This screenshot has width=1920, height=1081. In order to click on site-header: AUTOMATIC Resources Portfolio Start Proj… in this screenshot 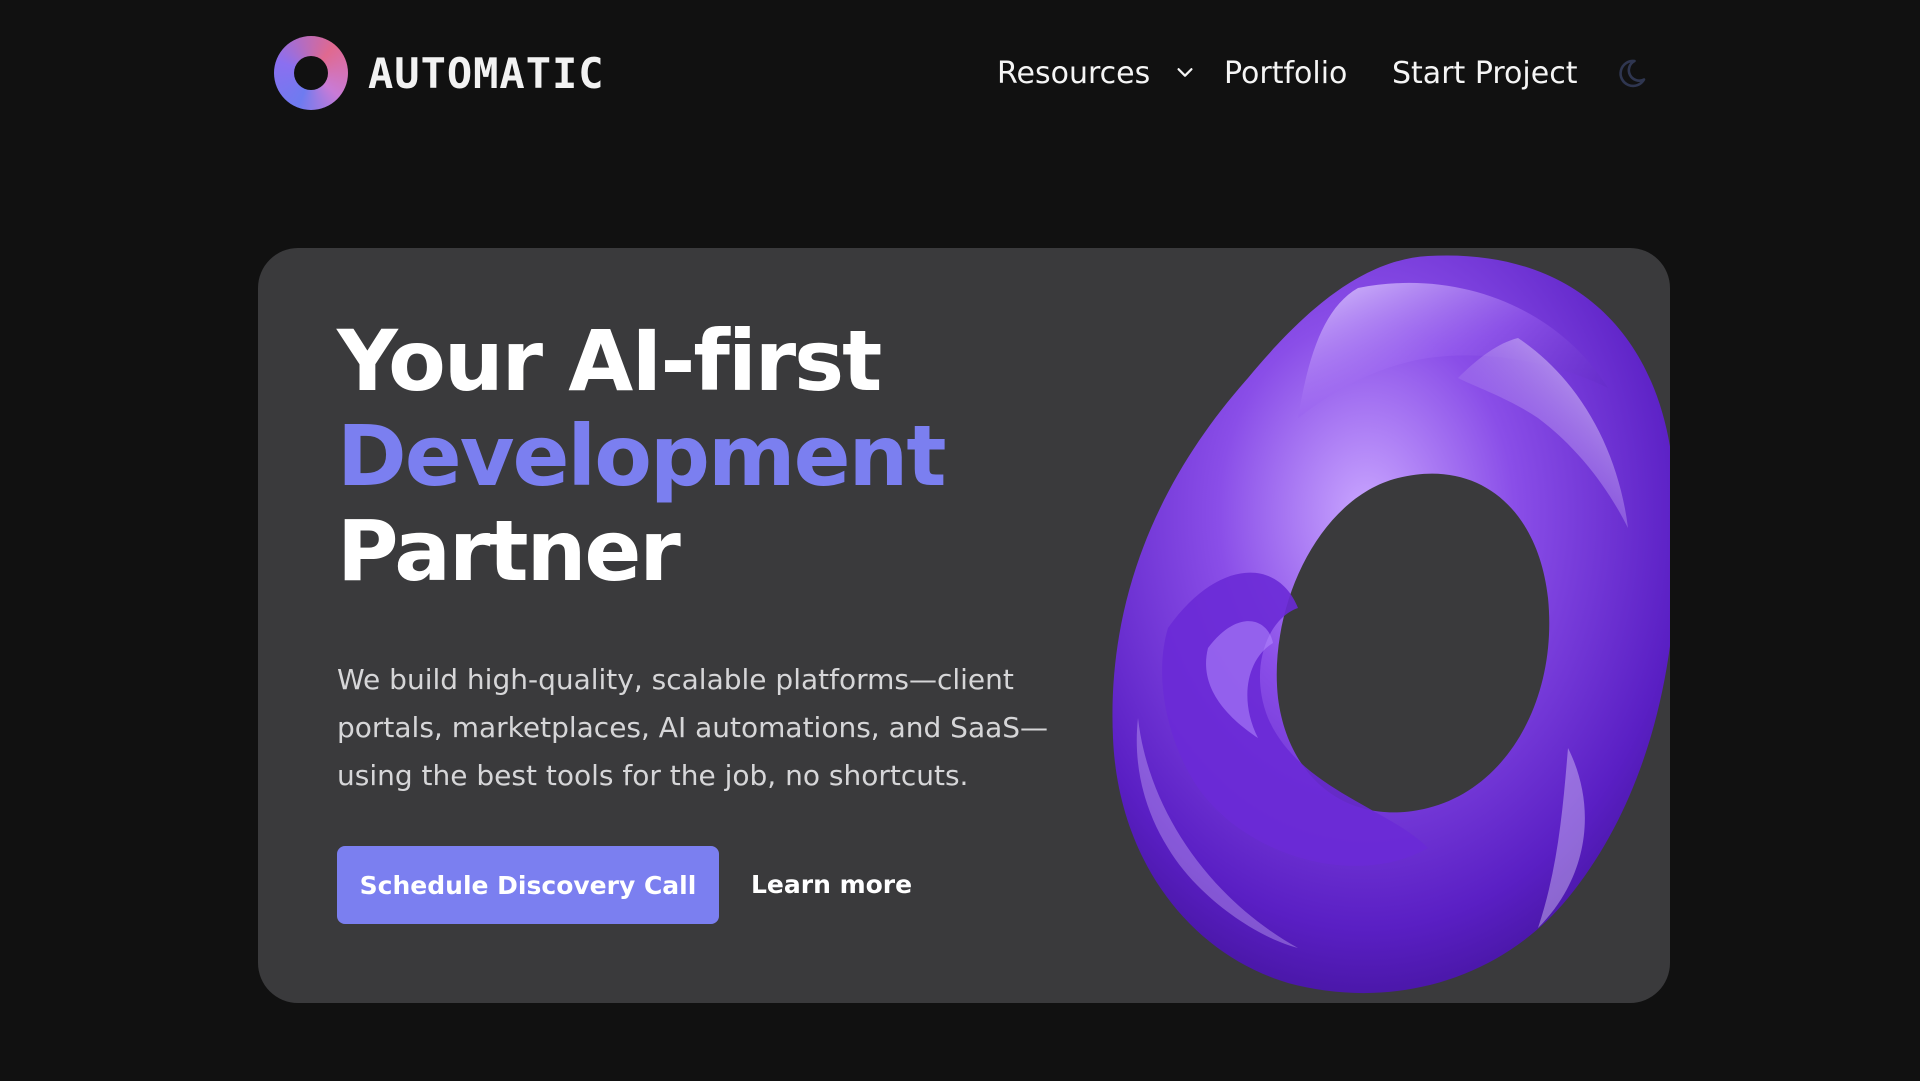, I will do `click(960, 74)`.